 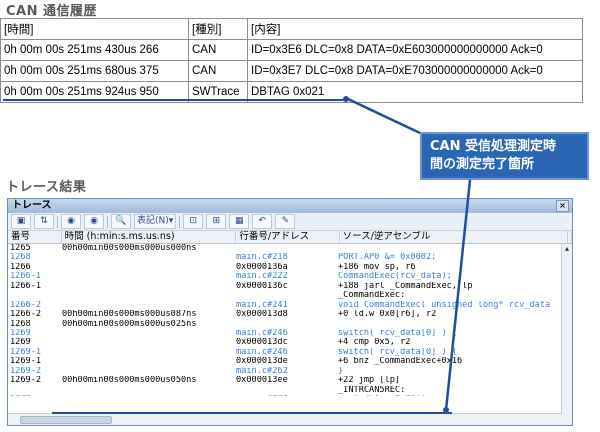 What do you see at coordinates (262, 267) in the screenshot?
I see `row-address: 0x0000136a` at bounding box center [262, 267].